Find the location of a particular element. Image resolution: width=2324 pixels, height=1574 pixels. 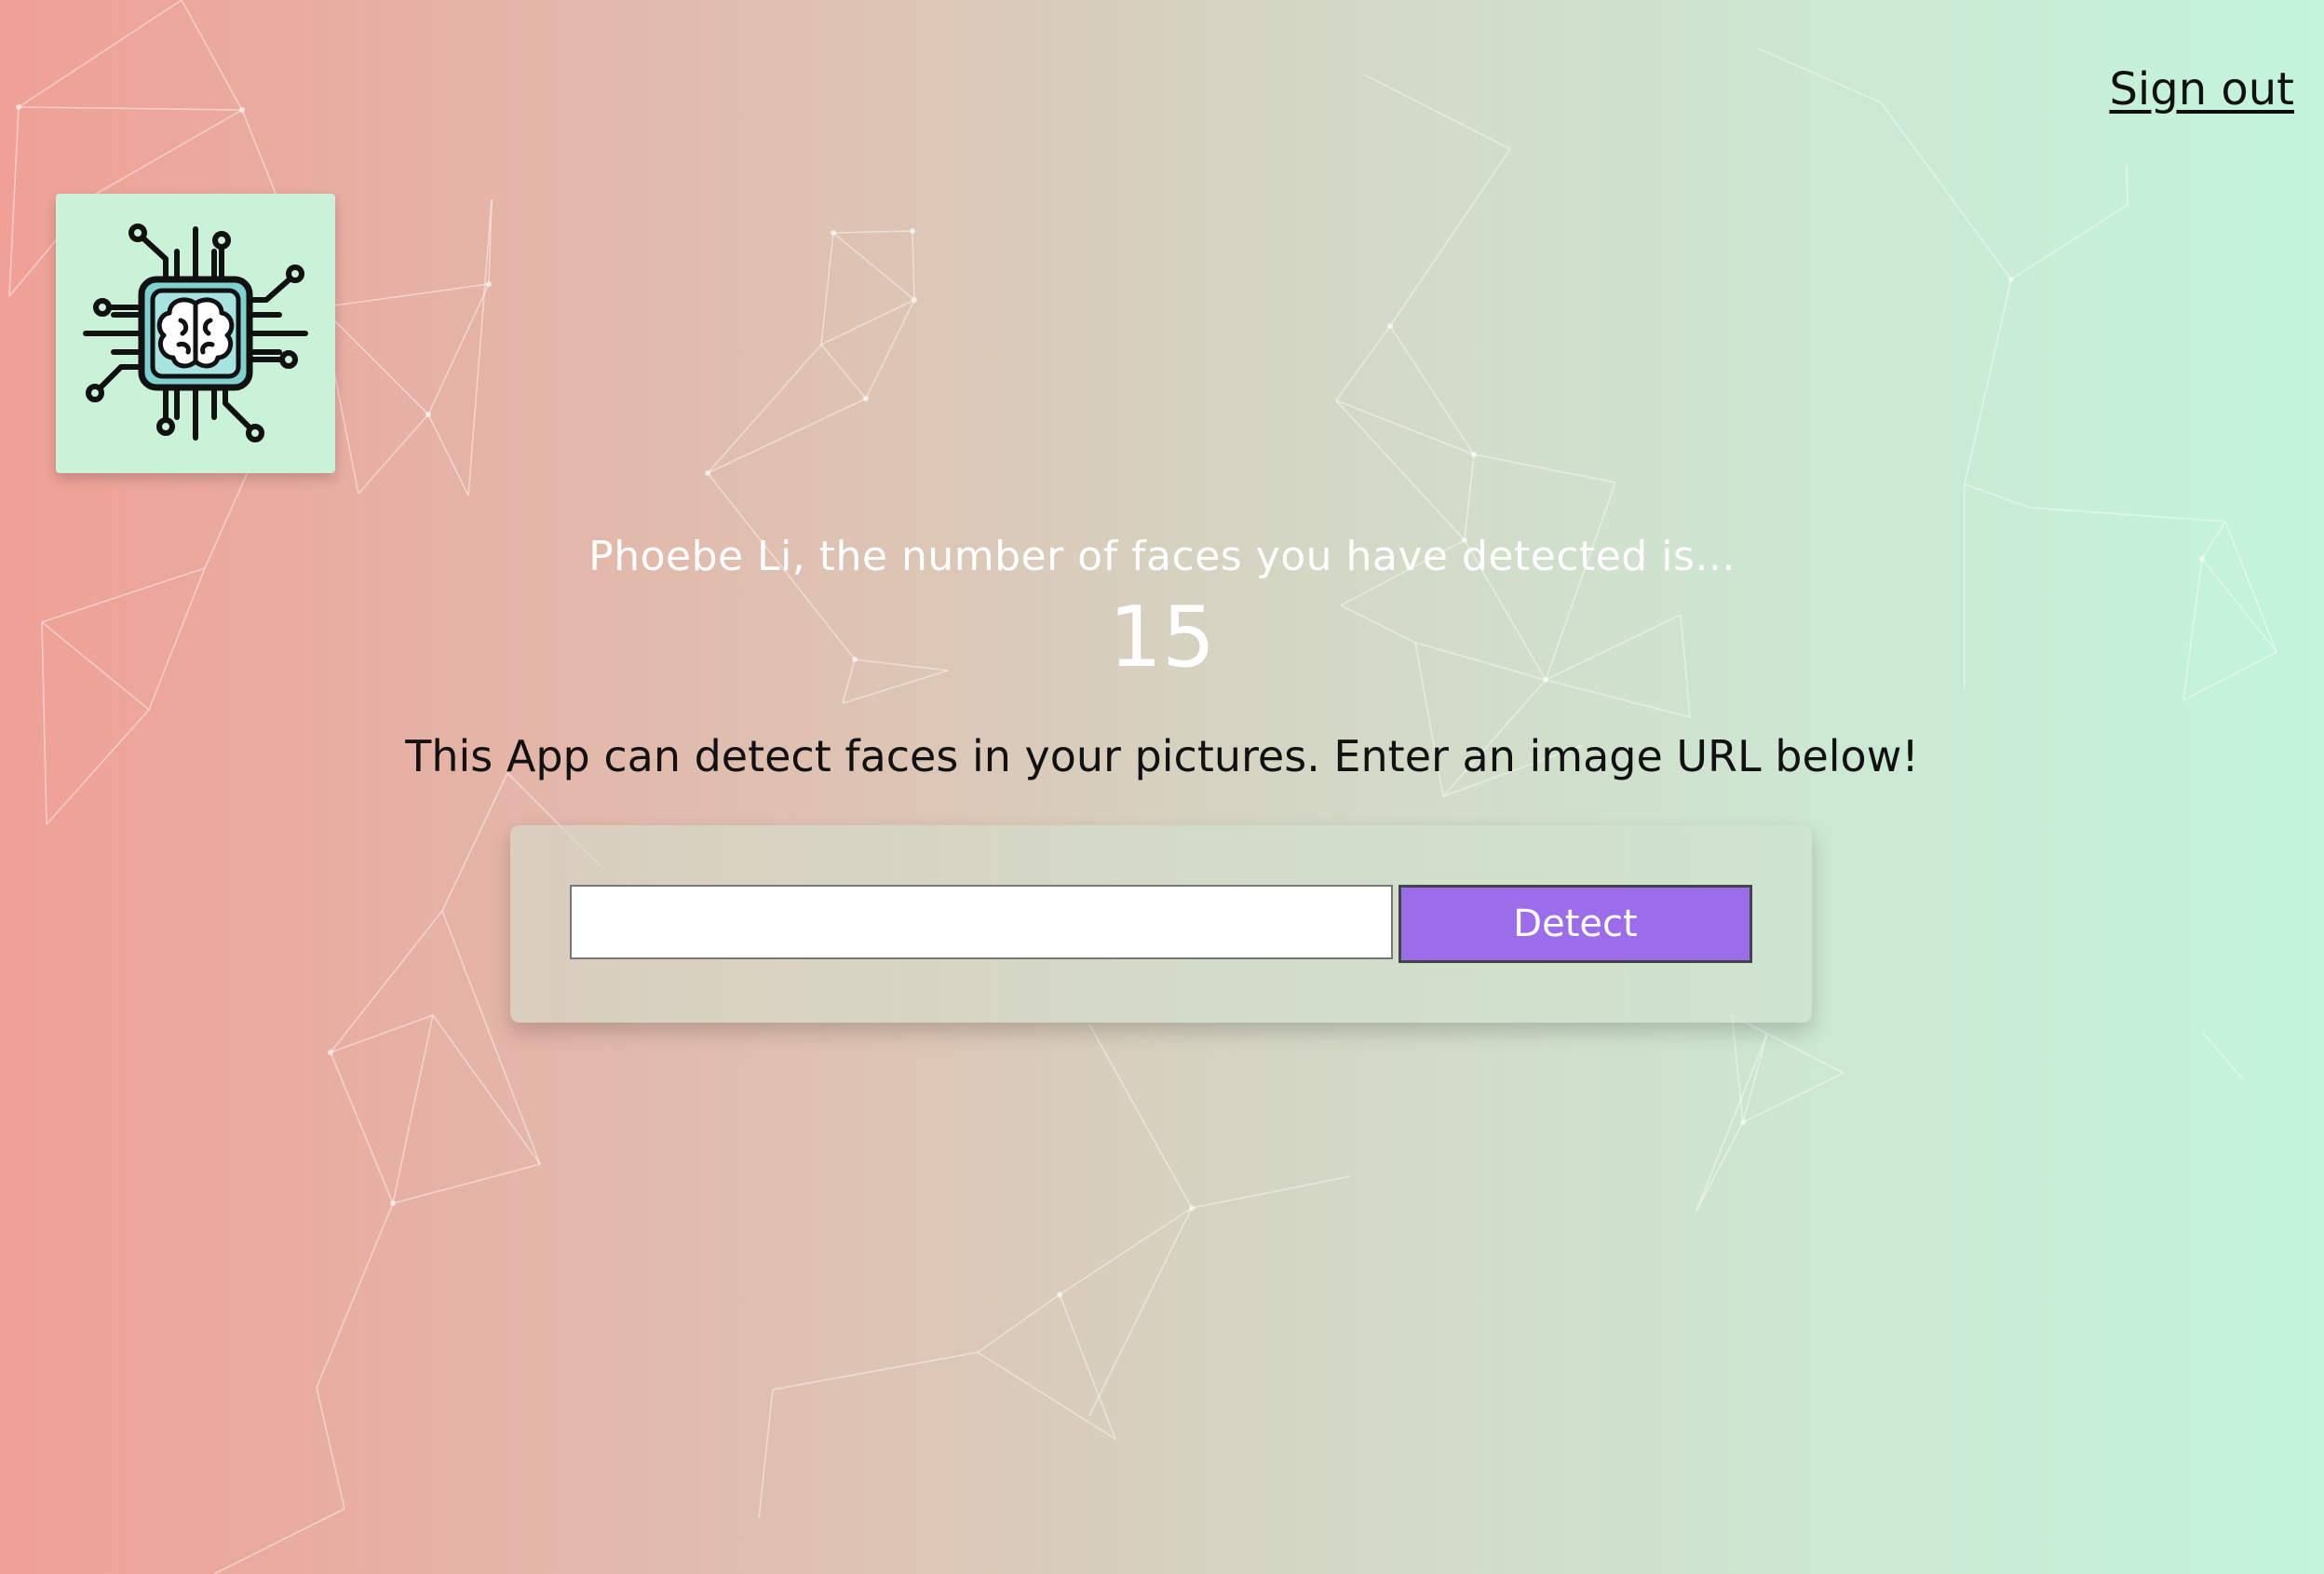

logo is located at coordinates (196, 333).